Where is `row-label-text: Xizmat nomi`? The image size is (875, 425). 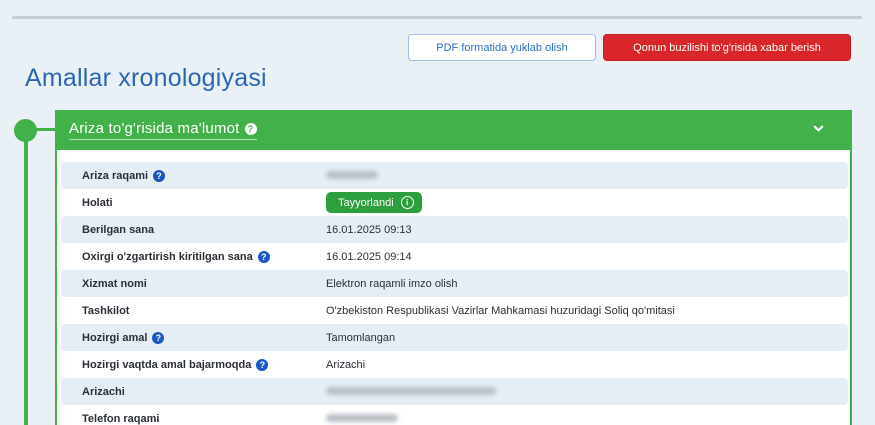
row-label-text: Xizmat nomi is located at coordinates (114, 283).